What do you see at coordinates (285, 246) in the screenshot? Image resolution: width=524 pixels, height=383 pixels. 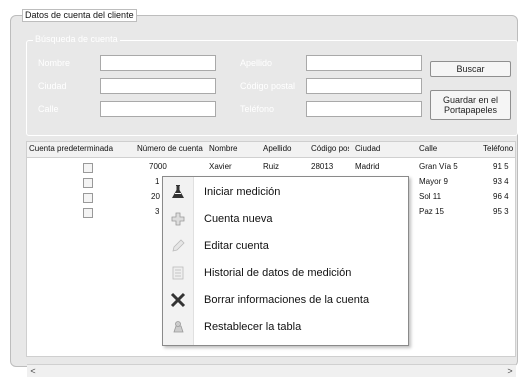 I see `menu-item-edit-account: Editar cuenta` at bounding box center [285, 246].